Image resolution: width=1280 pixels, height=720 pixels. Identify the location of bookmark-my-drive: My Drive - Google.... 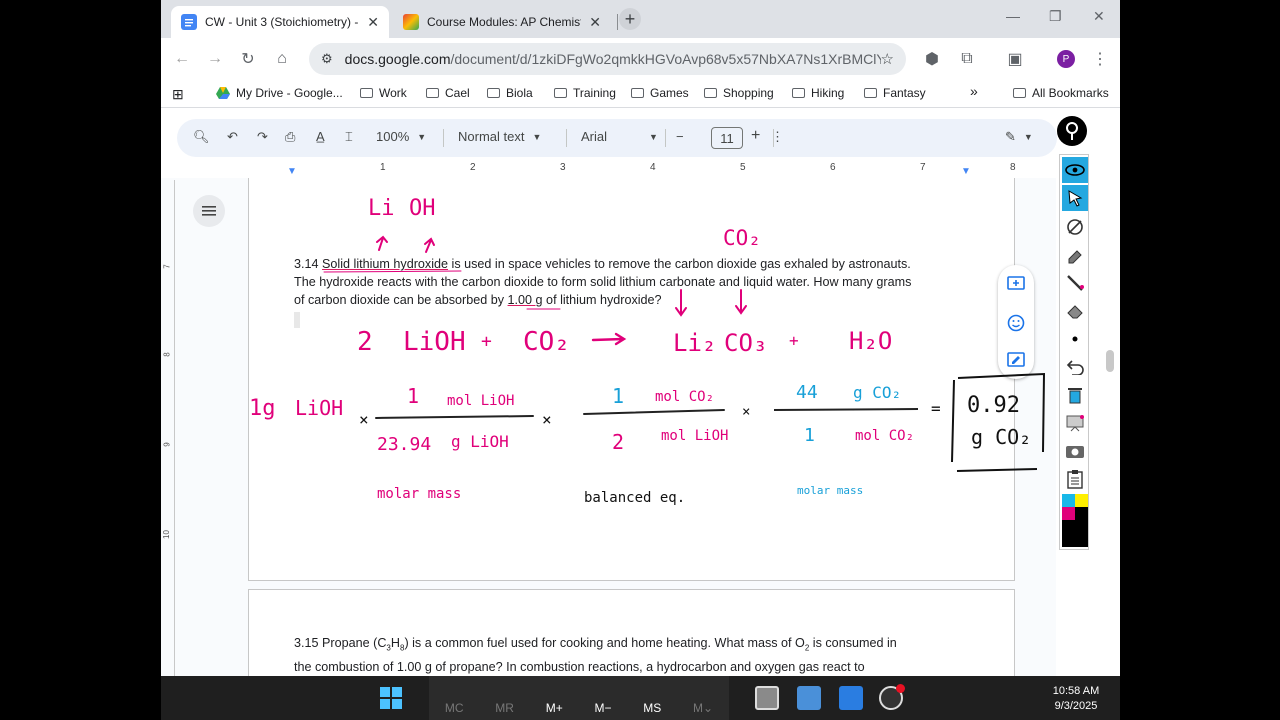
(279, 93).